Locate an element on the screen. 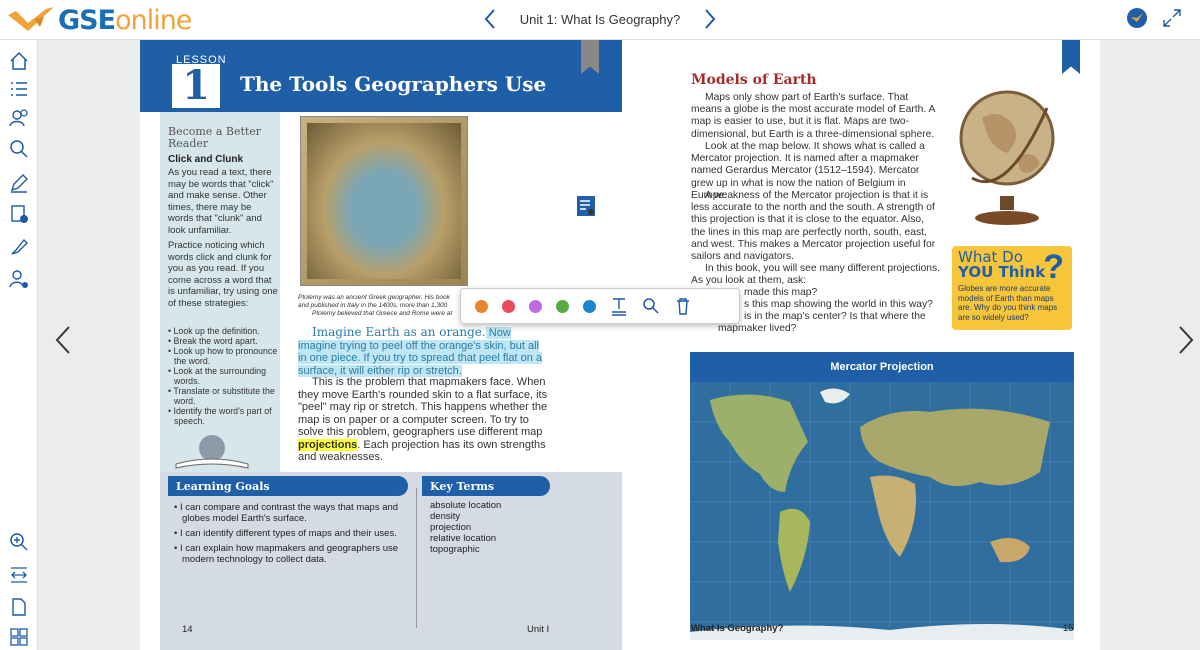 The width and height of the screenshot is (1200, 650). key-term-projections: projections is located at coordinates (328, 444).